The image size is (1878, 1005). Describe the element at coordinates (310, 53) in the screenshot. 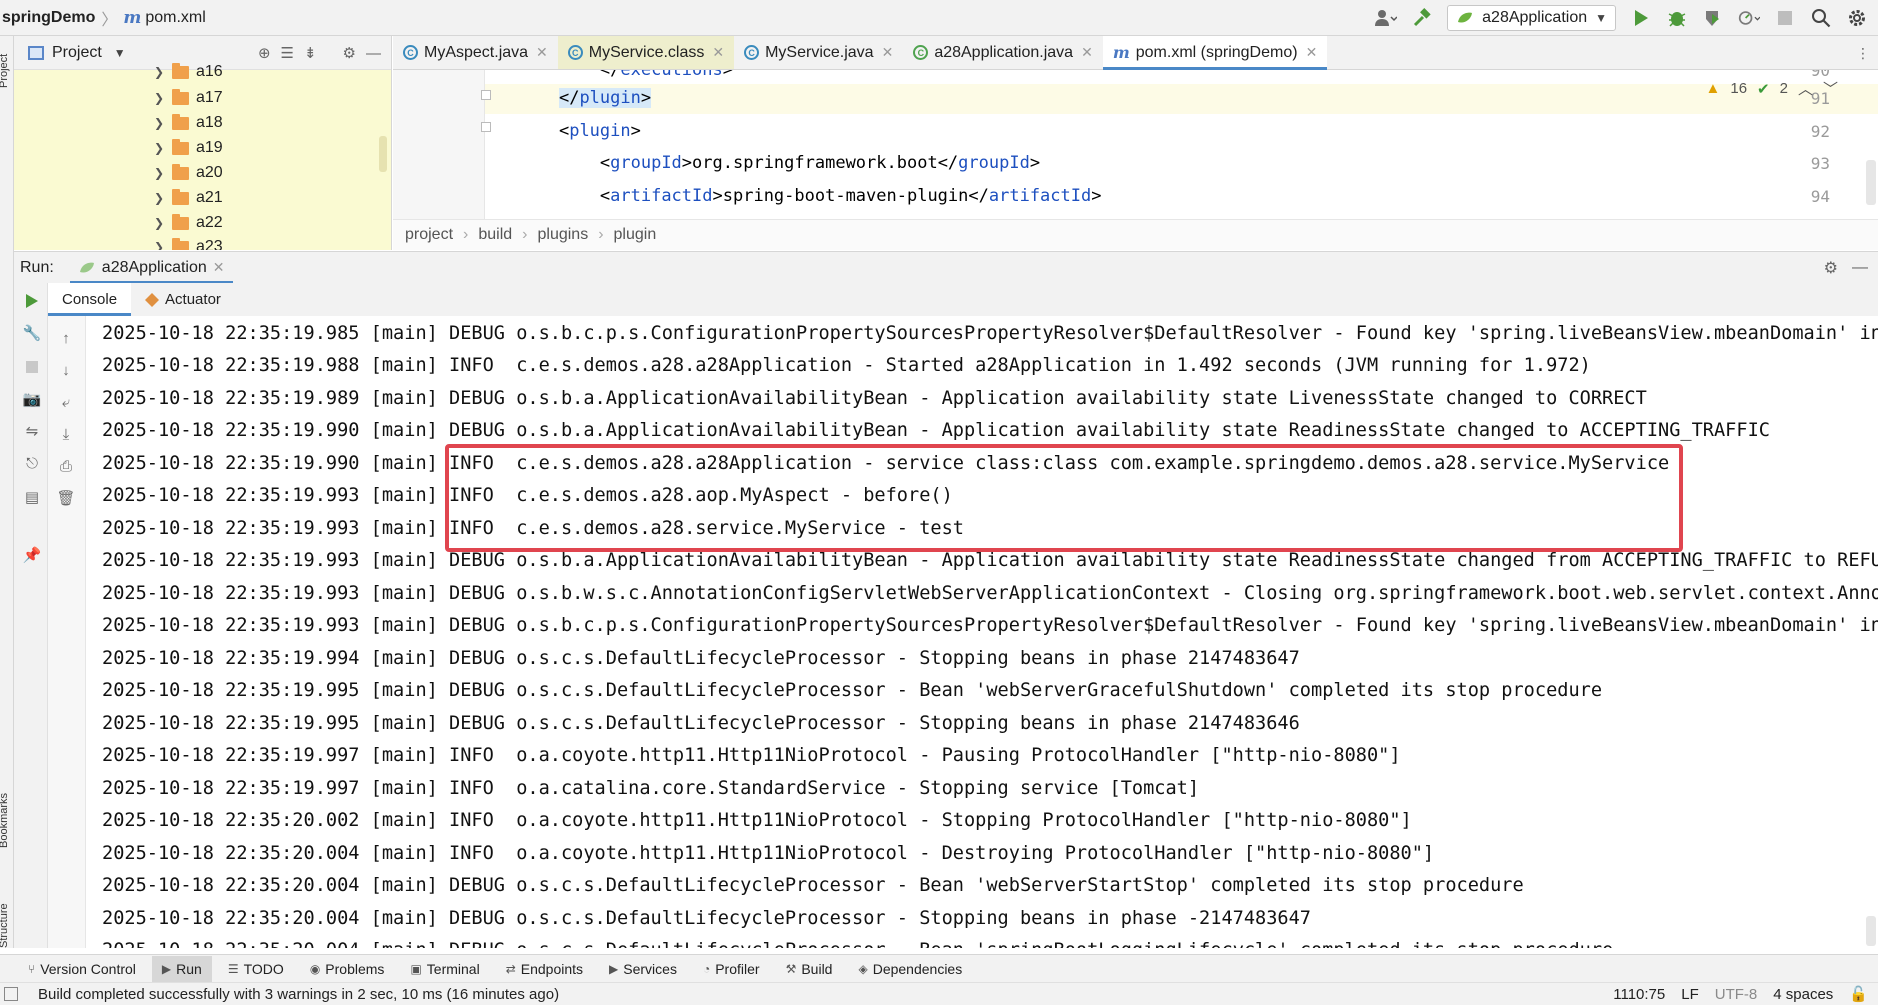

I see `collapse-all-icon: ⇟` at that location.